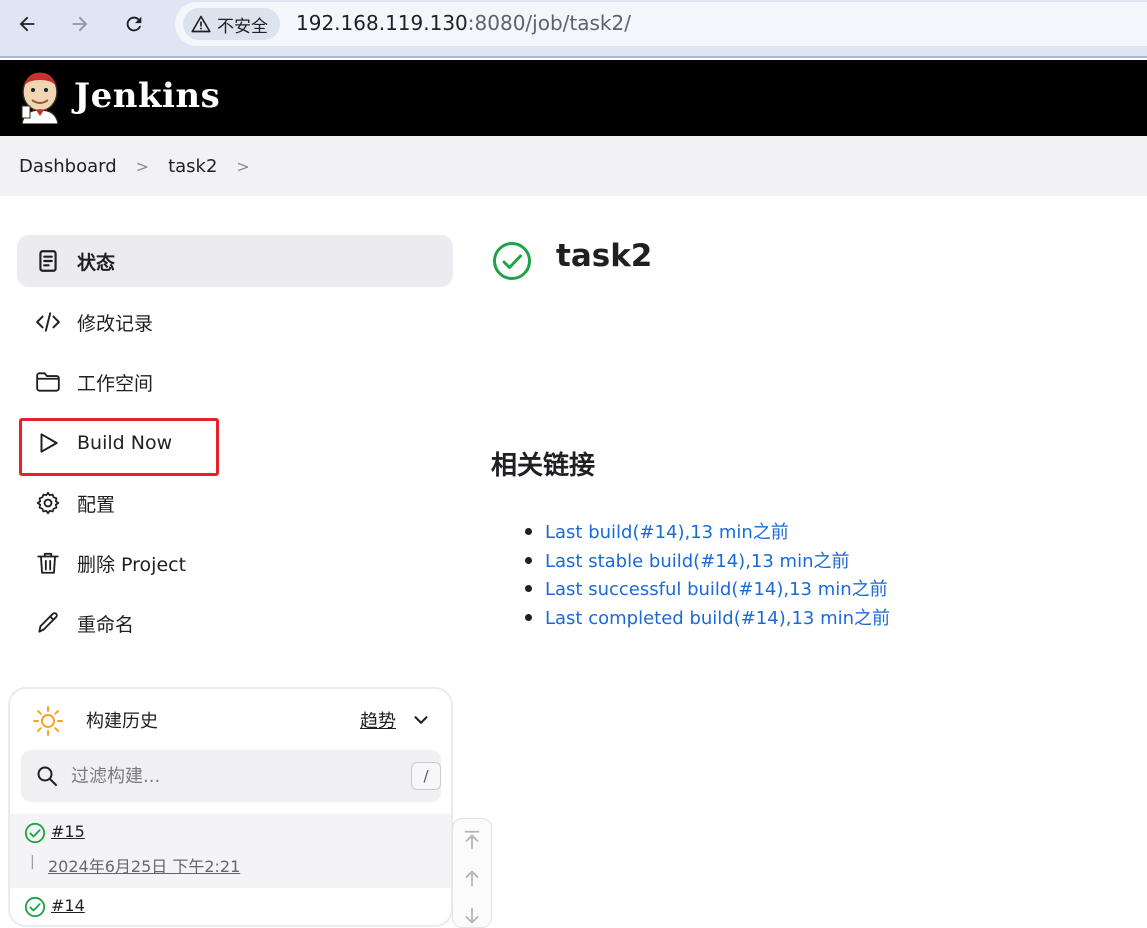 The width and height of the screenshot is (1147, 928). Describe the element at coordinates (48, 623) in the screenshot. I see `pencil-icon` at that location.